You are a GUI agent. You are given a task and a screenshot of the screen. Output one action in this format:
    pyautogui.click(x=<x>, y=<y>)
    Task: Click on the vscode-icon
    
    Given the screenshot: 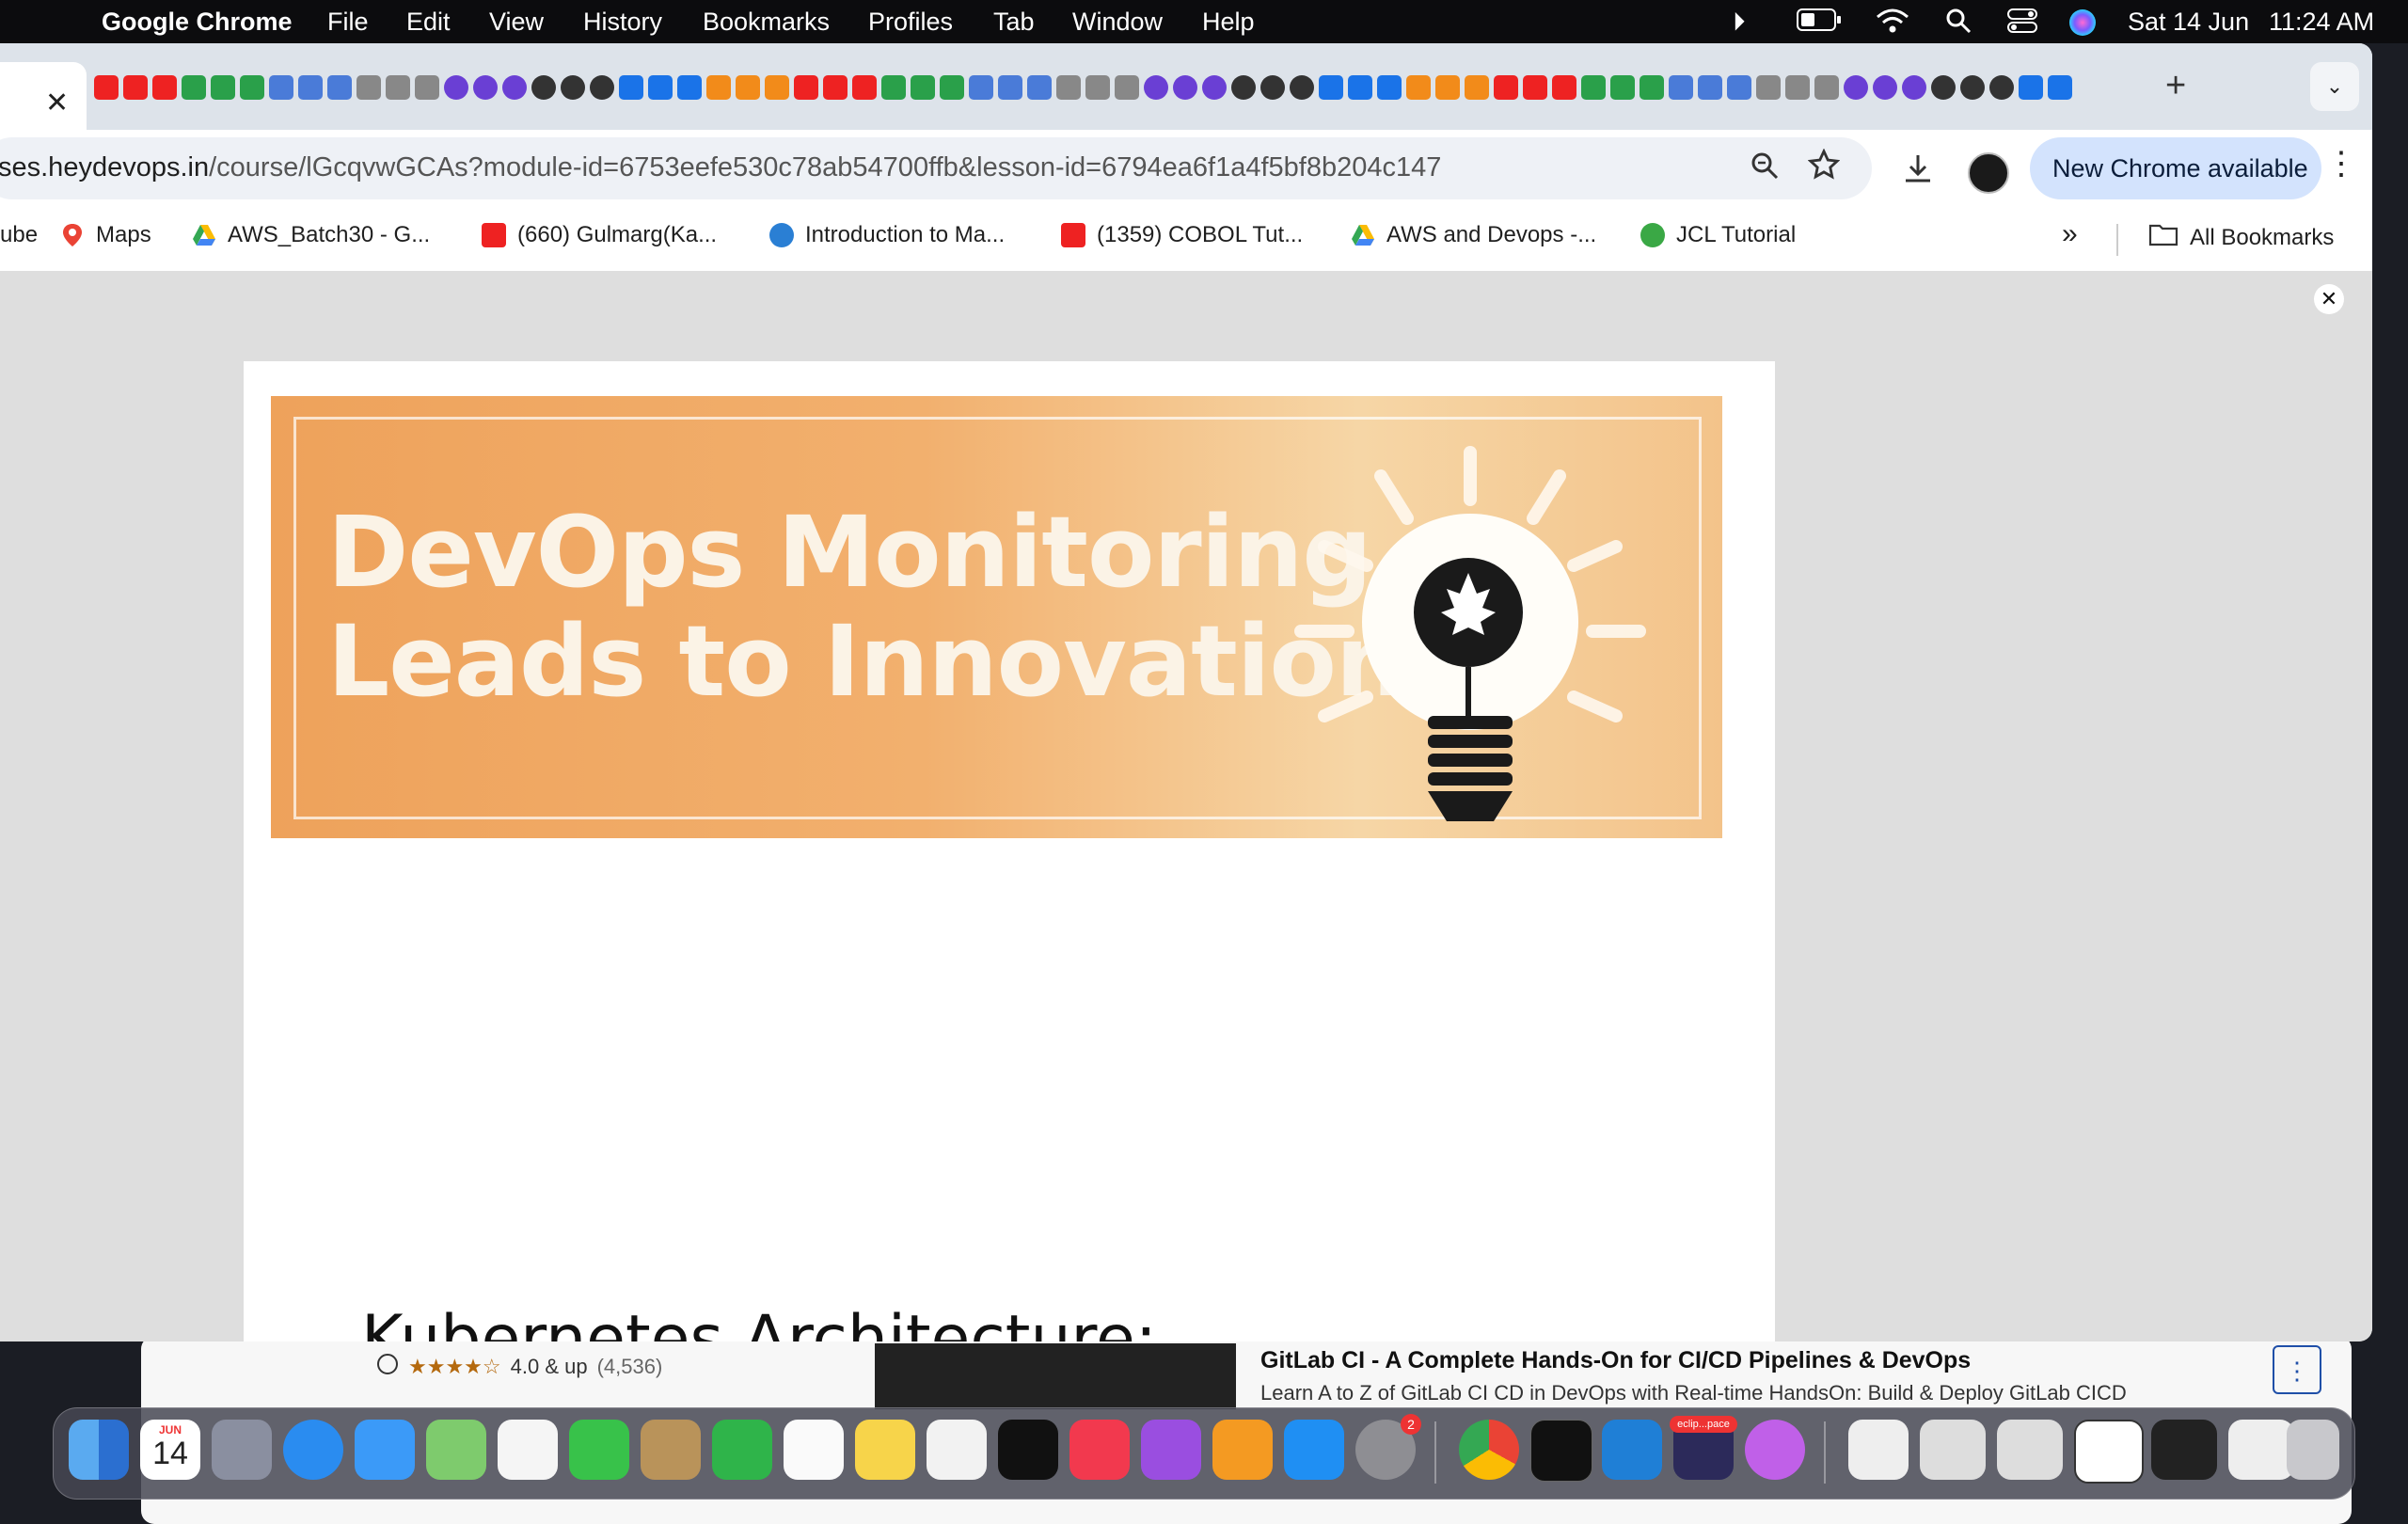 What is the action you would take?
    pyautogui.click(x=1632, y=1450)
    